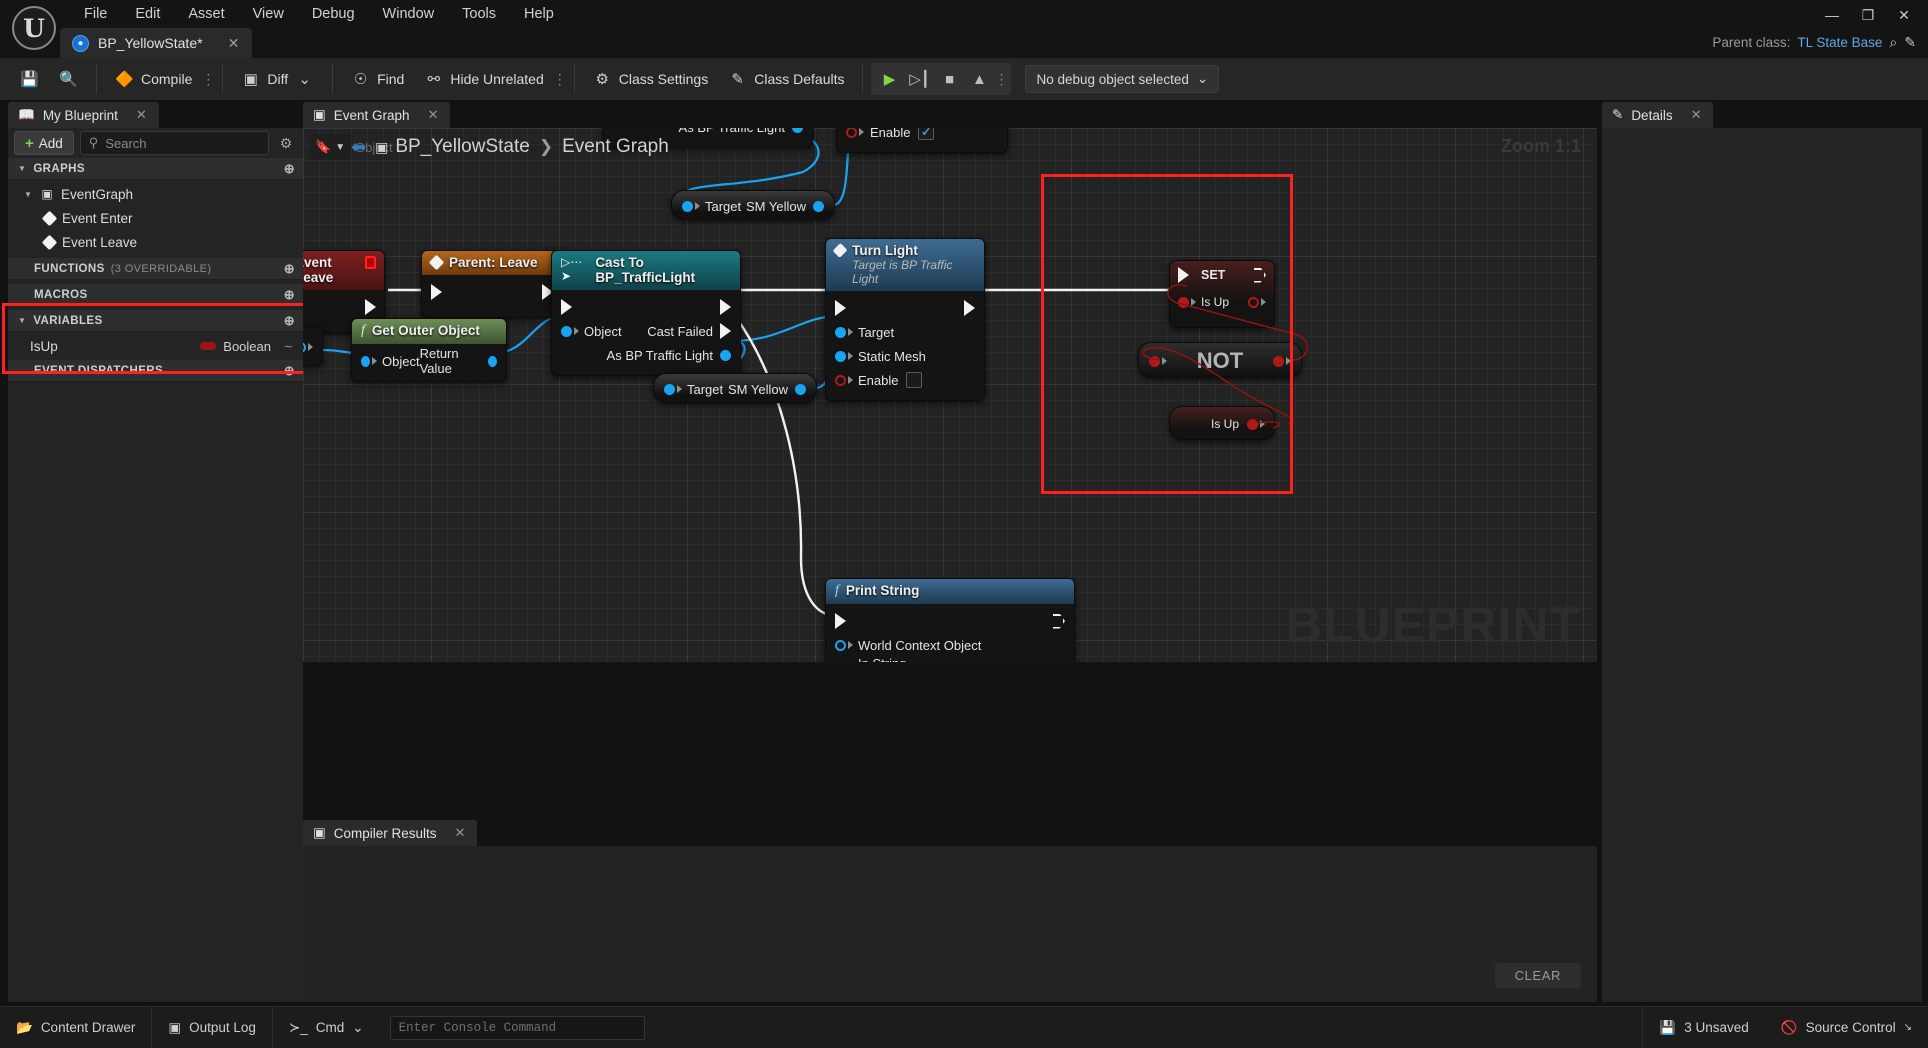  Describe the element at coordinates (68, 79) in the screenshot. I see `browse-button: 🔍` at that location.